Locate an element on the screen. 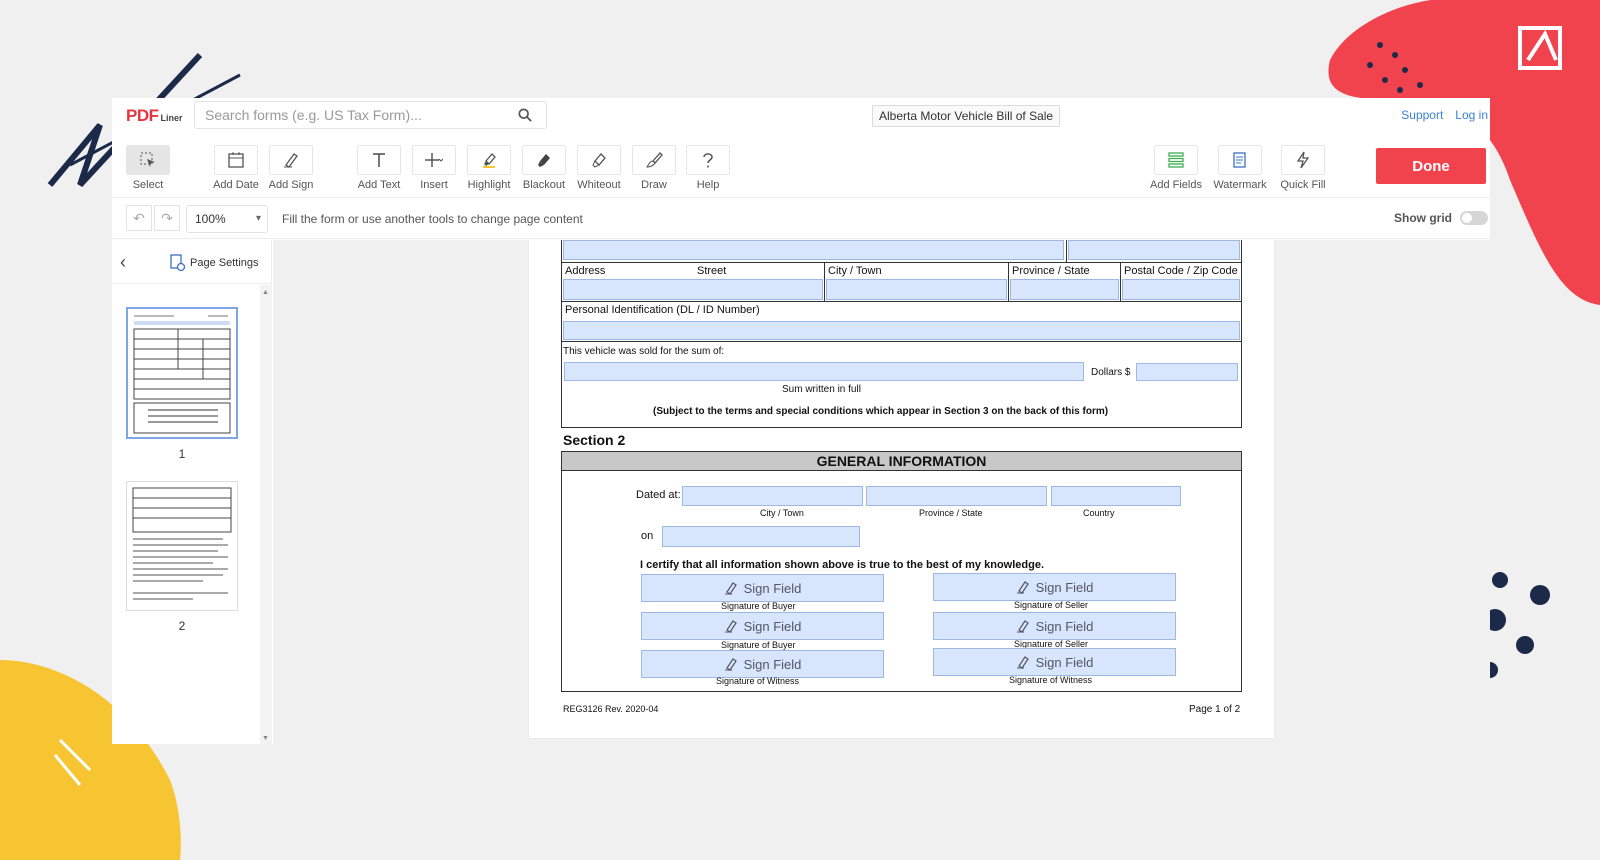  witness-sign-field-2: Sign Field is located at coordinates (1054, 662).